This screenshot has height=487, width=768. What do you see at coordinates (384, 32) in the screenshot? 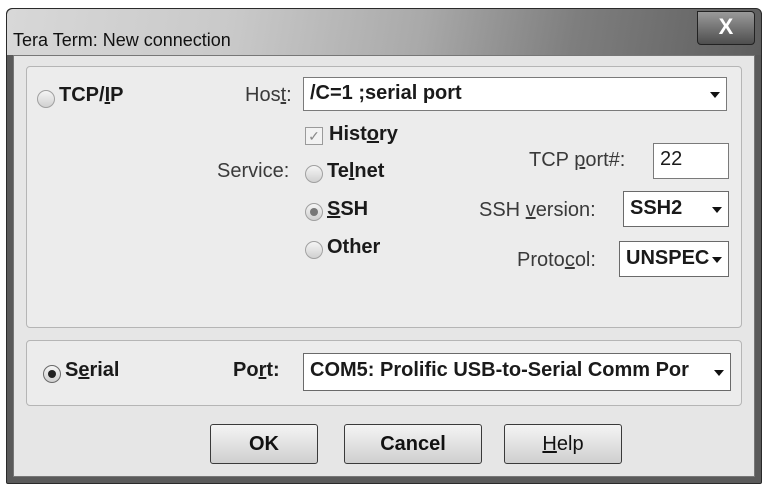
I see `title-bar: Tera Term: New connection X` at bounding box center [384, 32].